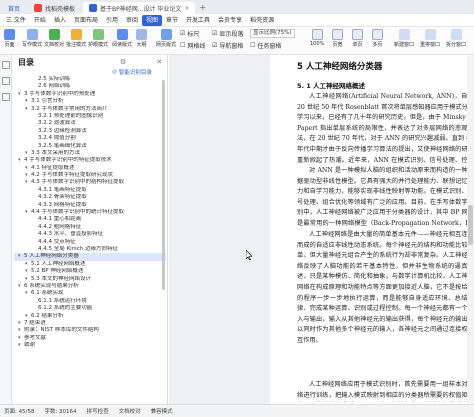  Describe the element at coordinates (215, 33) in the screenshot. I see `checkbox-icon: ☑` at that location.